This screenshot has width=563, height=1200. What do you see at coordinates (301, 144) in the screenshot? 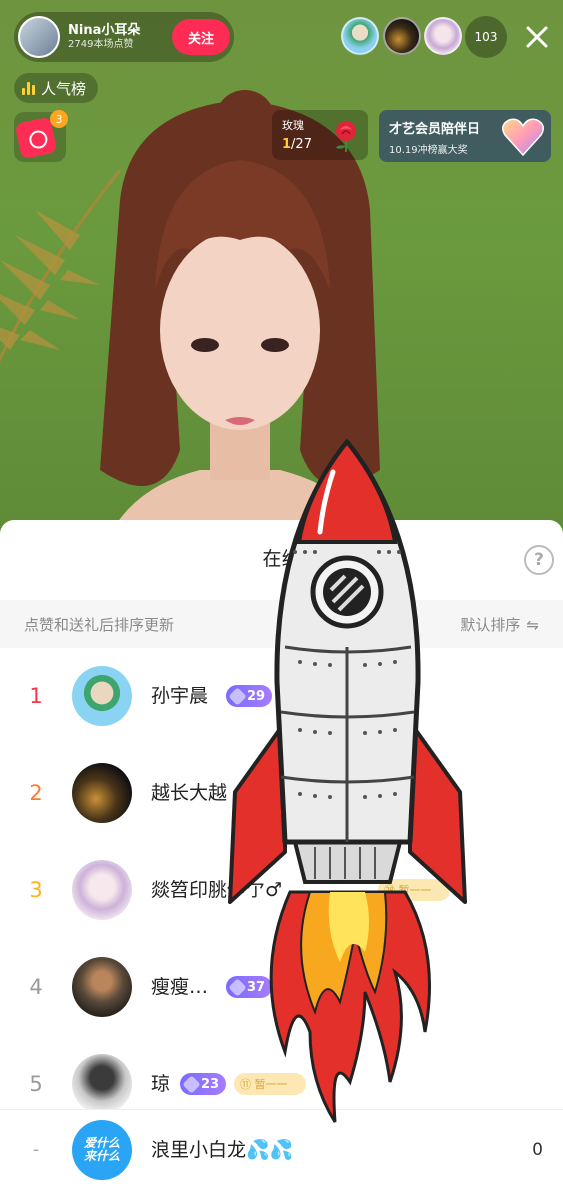
I see `rose-task-total: /27` at bounding box center [301, 144].